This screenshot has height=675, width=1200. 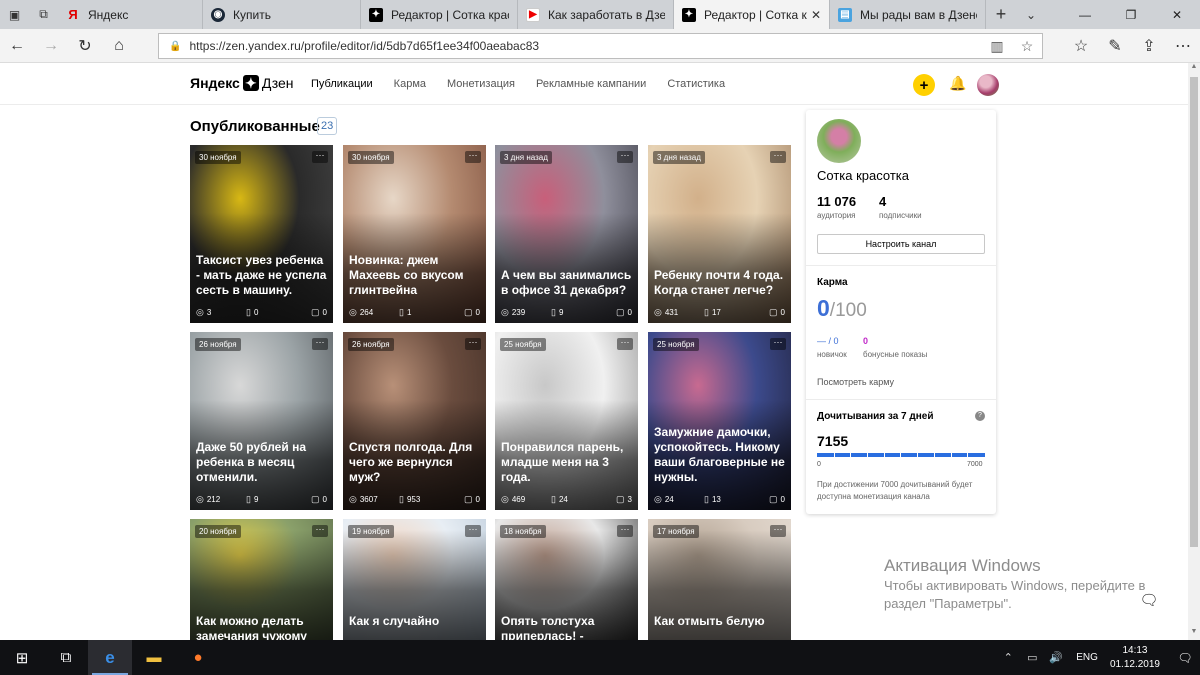 I want to click on create-post-button: +, so click(x=924, y=85).